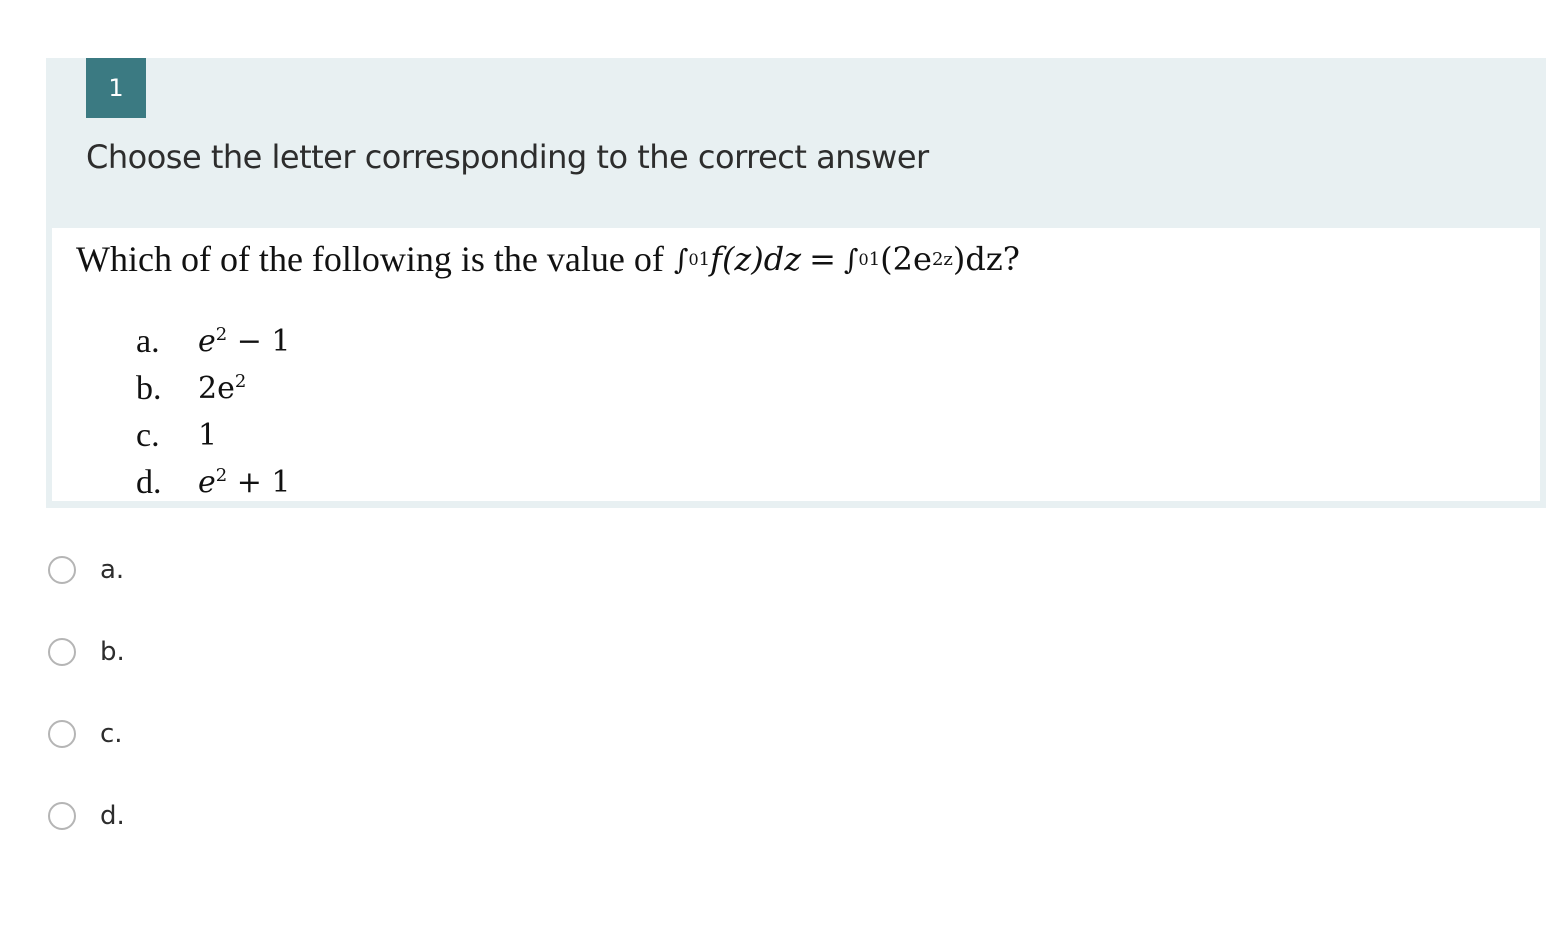 The width and height of the screenshot is (1566, 932). What do you see at coordinates (756, 259) in the screenshot?
I see `left-integrand: f(z)dz` at bounding box center [756, 259].